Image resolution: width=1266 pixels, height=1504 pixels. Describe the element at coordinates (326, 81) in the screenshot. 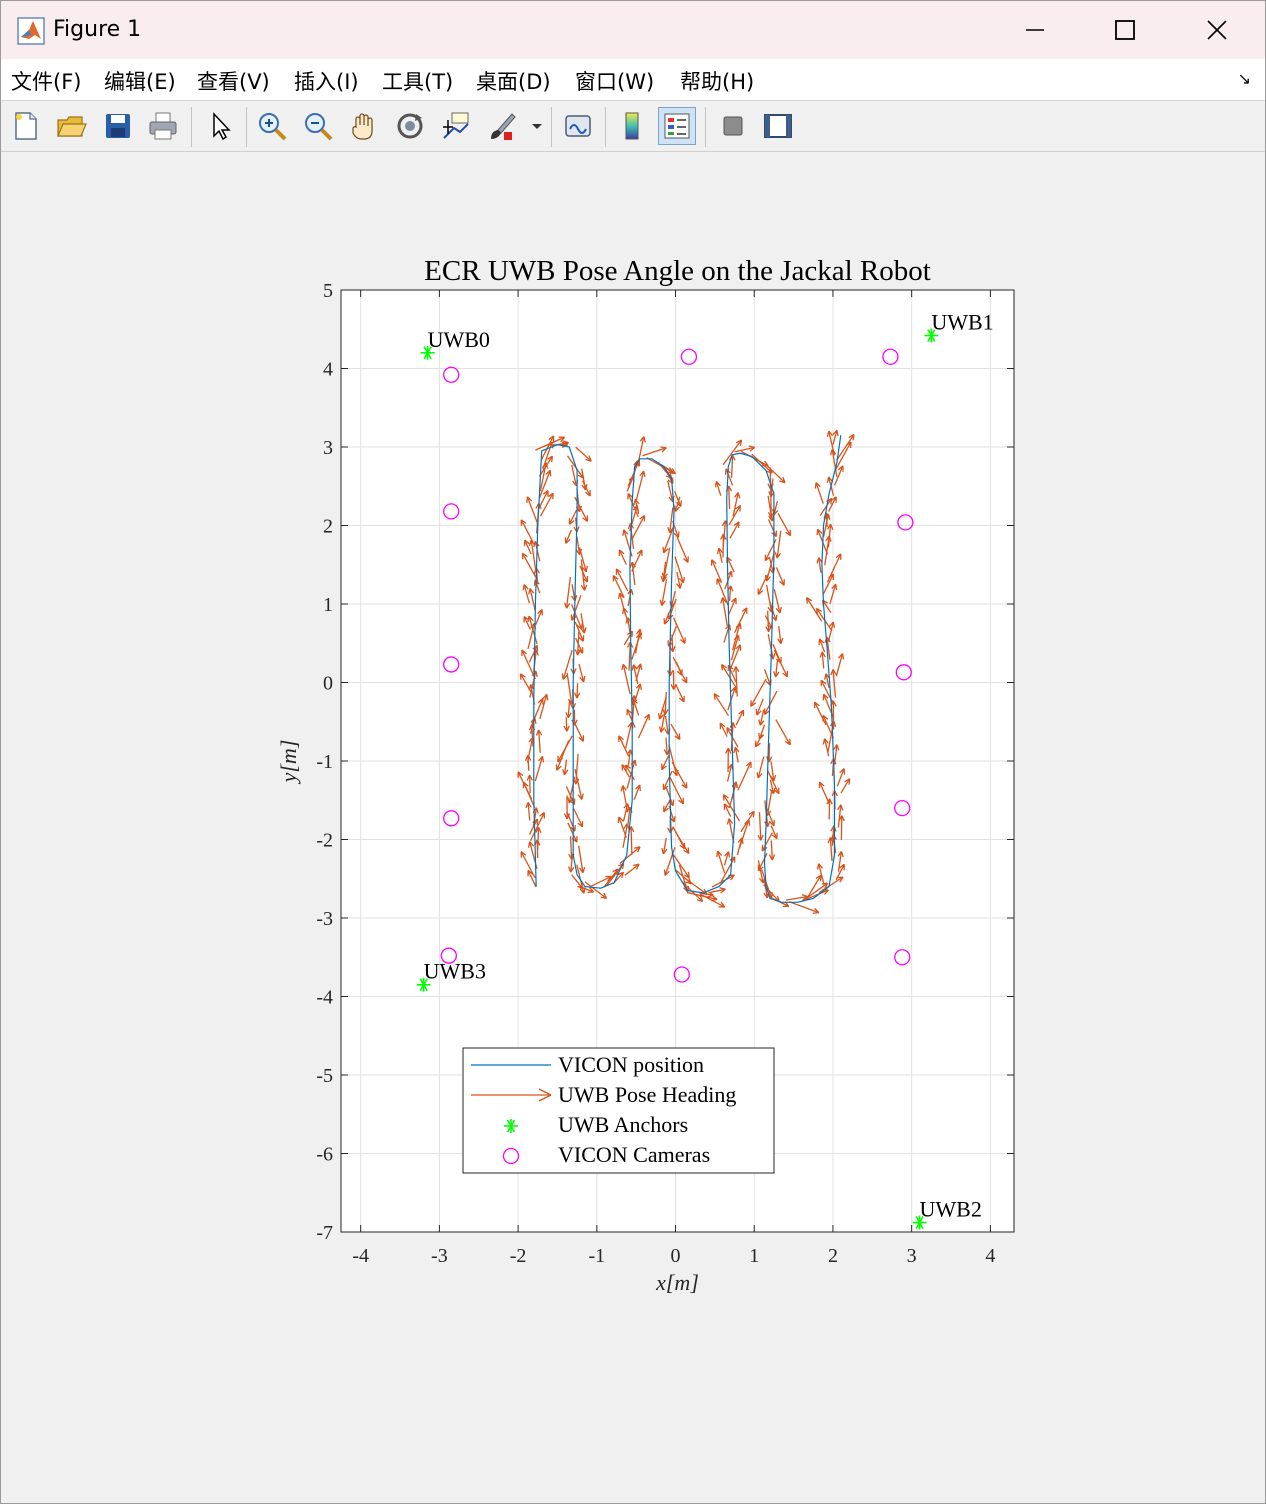

I see `menu-insert: 插入(I)` at that location.